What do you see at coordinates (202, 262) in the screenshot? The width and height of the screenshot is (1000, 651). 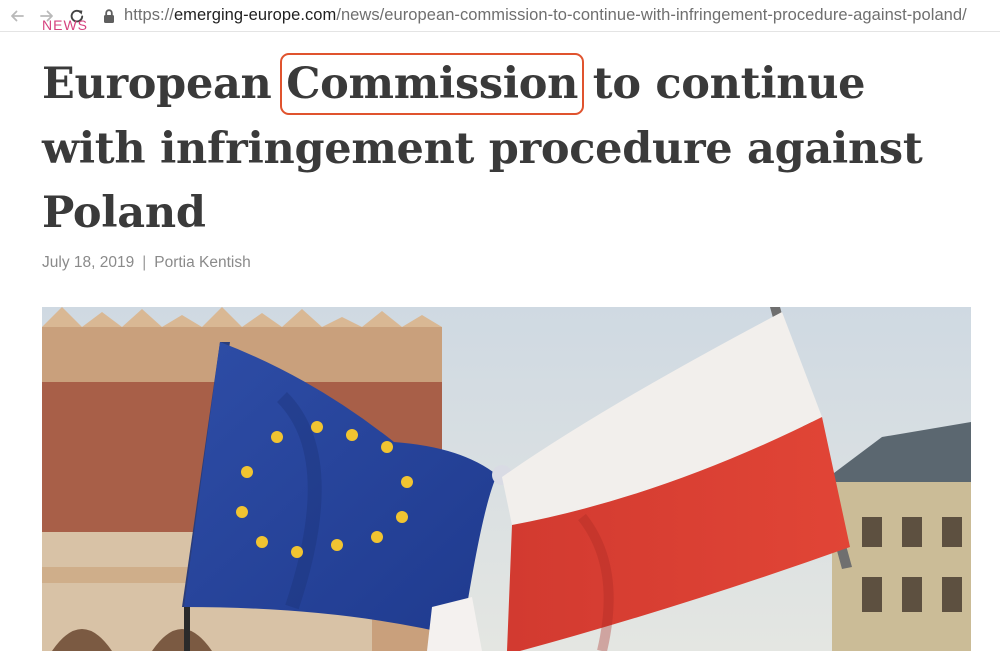 I see `author-link: Portia Kentish` at bounding box center [202, 262].